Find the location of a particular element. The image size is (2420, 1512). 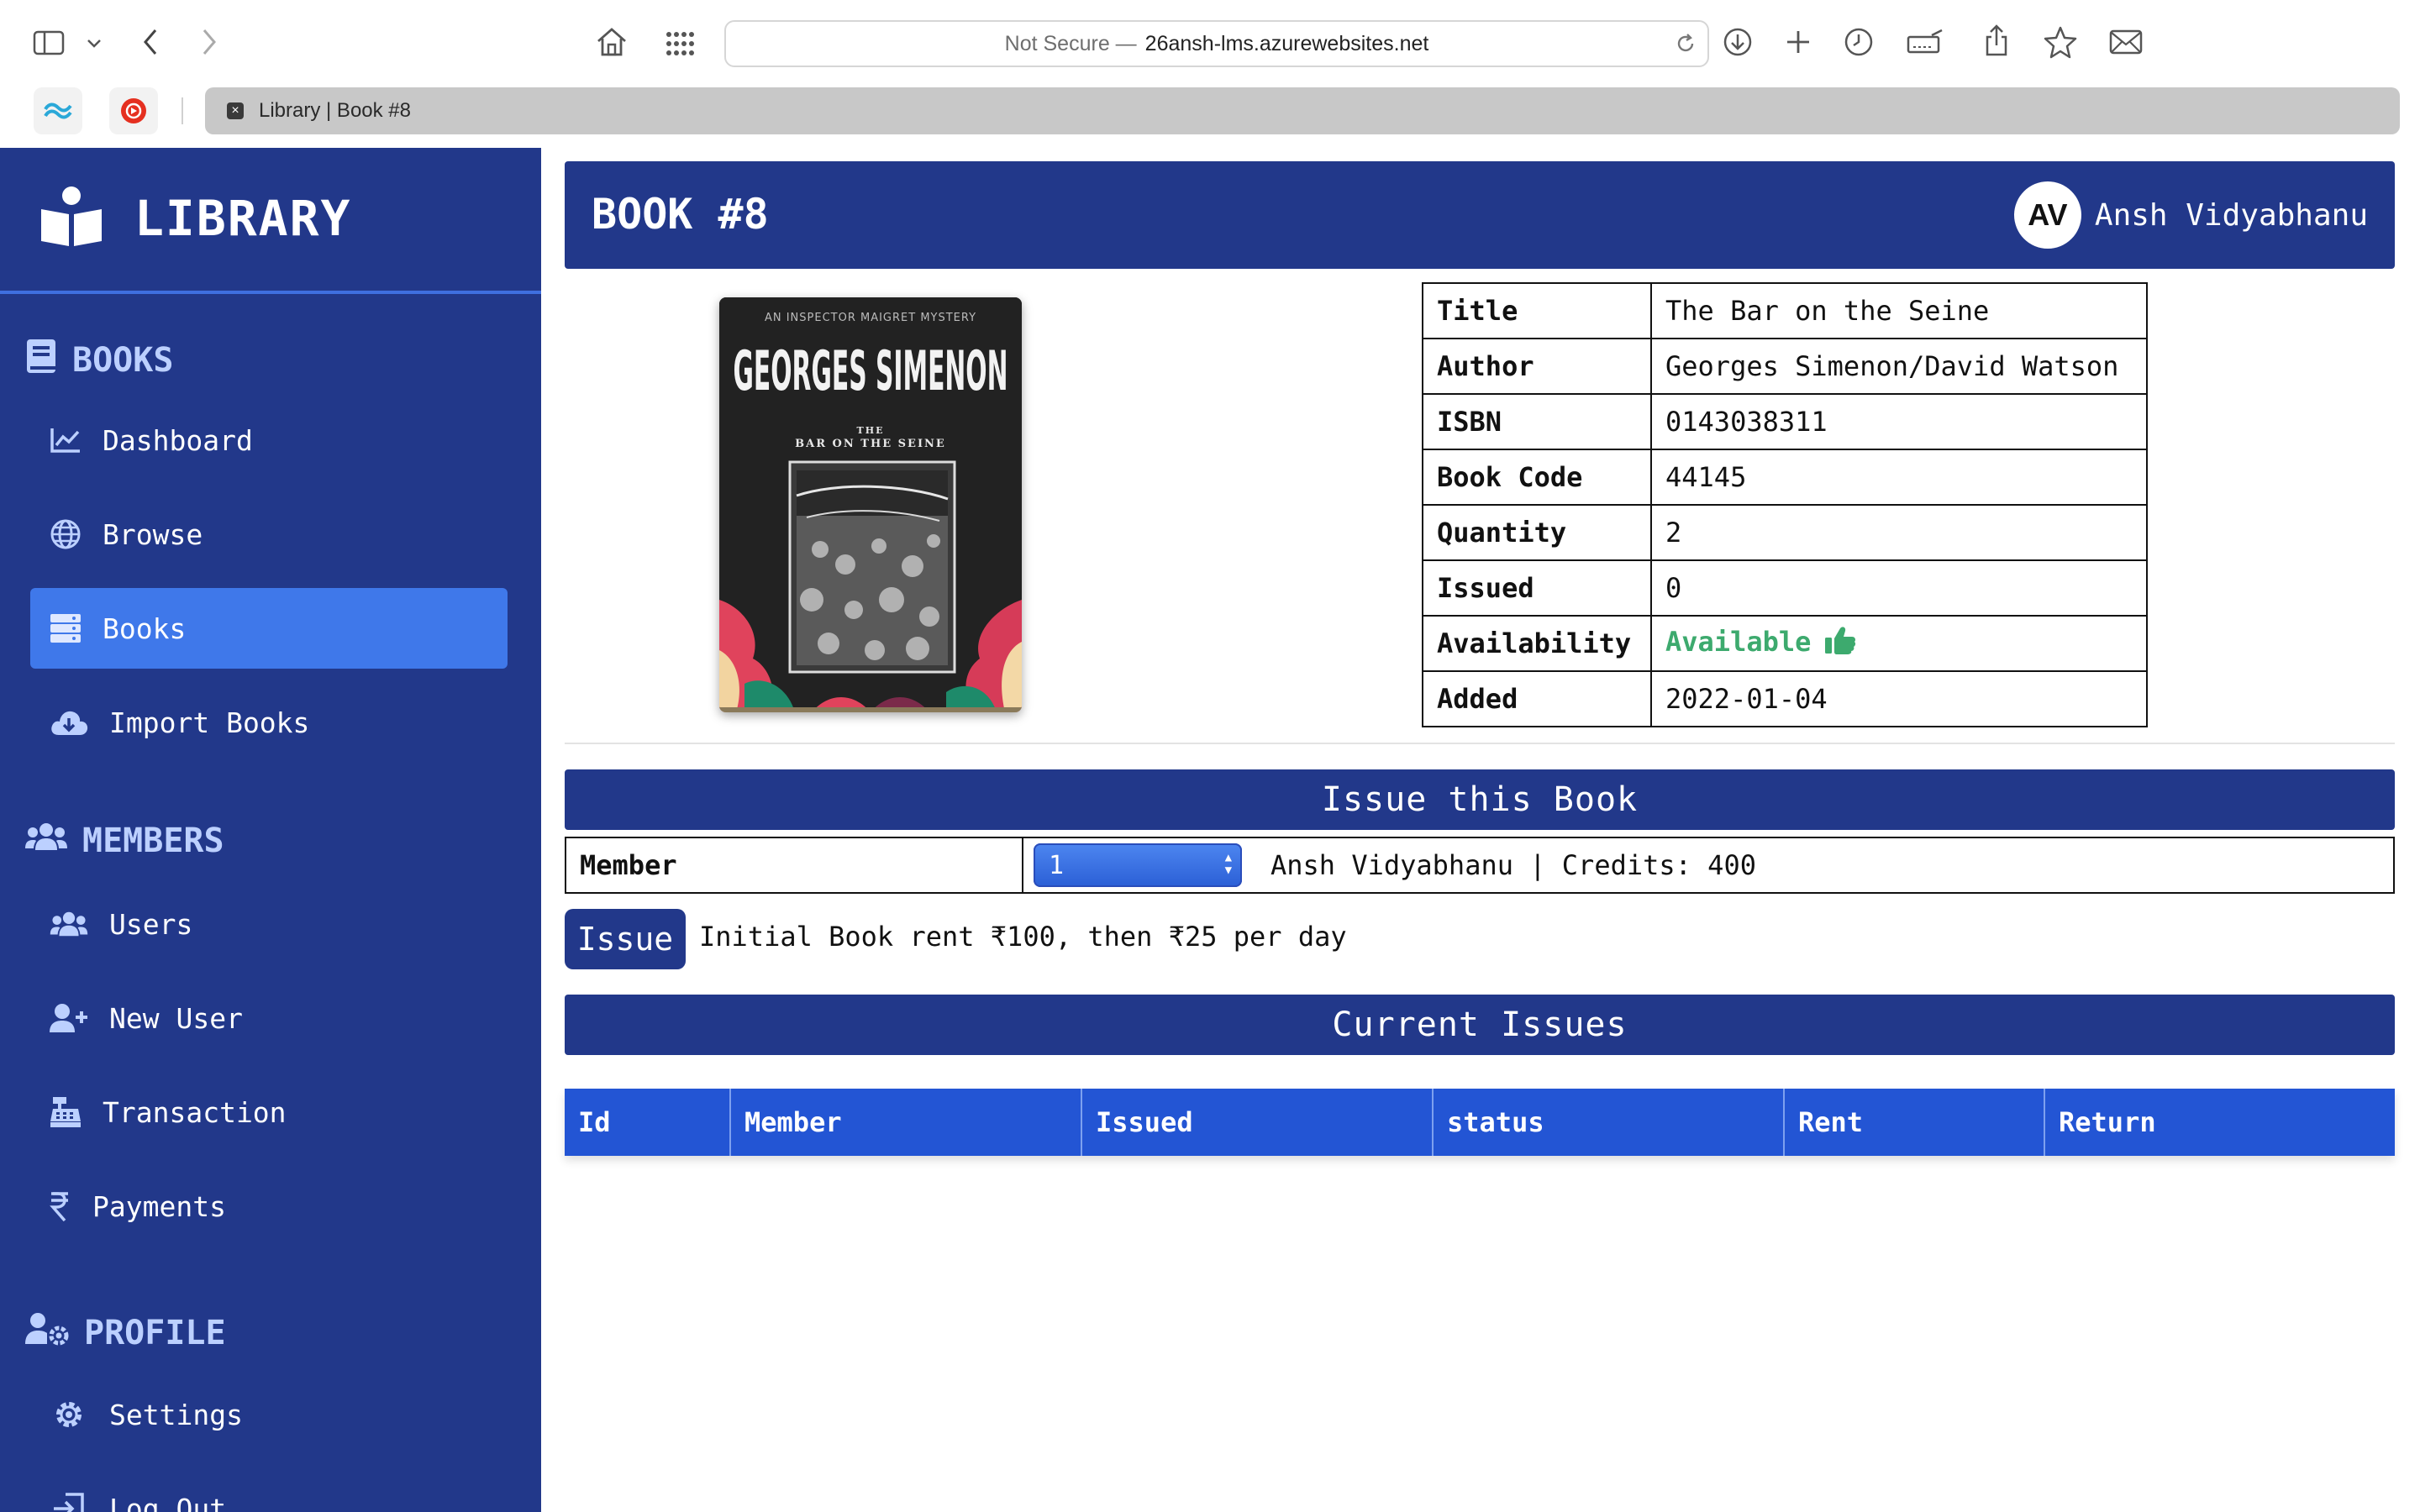

cover-series: AN INSPECTOR MAIGRET MYSTERY is located at coordinates (870, 318).